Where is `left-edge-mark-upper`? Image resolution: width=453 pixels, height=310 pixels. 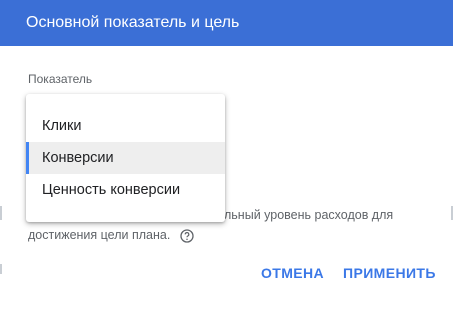
left-edge-mark-upper is located at coordinates (1, 213).